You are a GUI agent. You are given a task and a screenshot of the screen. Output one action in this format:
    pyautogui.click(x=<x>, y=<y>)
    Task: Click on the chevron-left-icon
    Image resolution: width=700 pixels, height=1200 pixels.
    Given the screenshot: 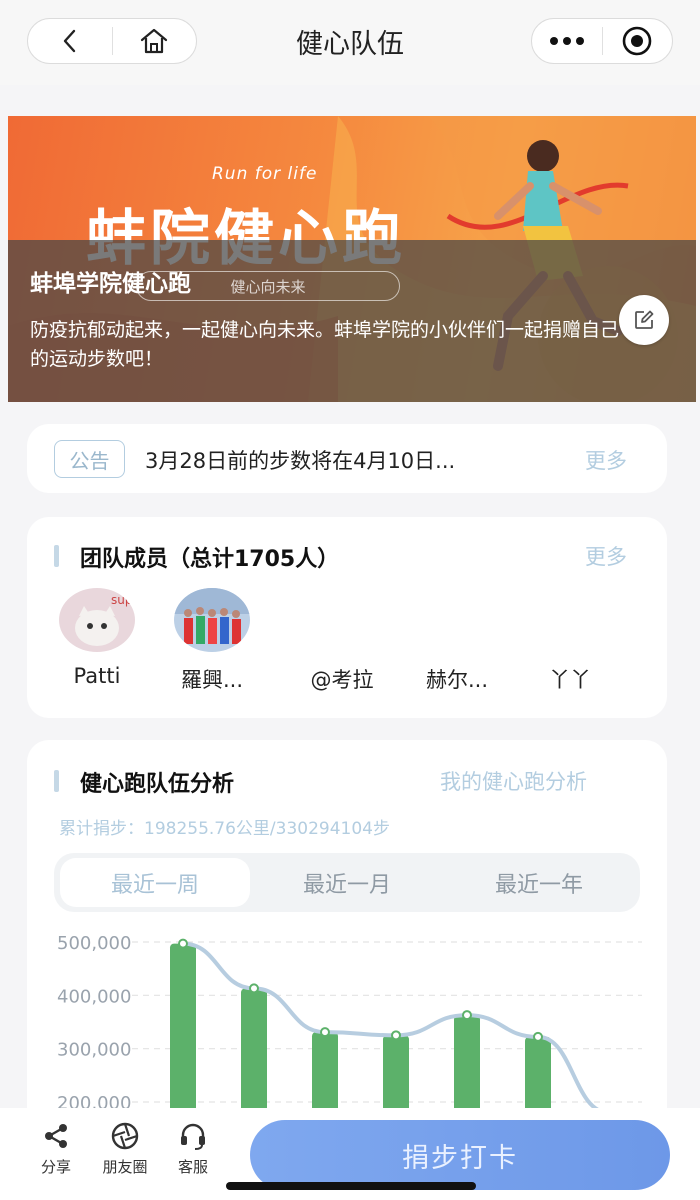 What is the action you would take?
    pyautogui.click(x=69, y=41)
    